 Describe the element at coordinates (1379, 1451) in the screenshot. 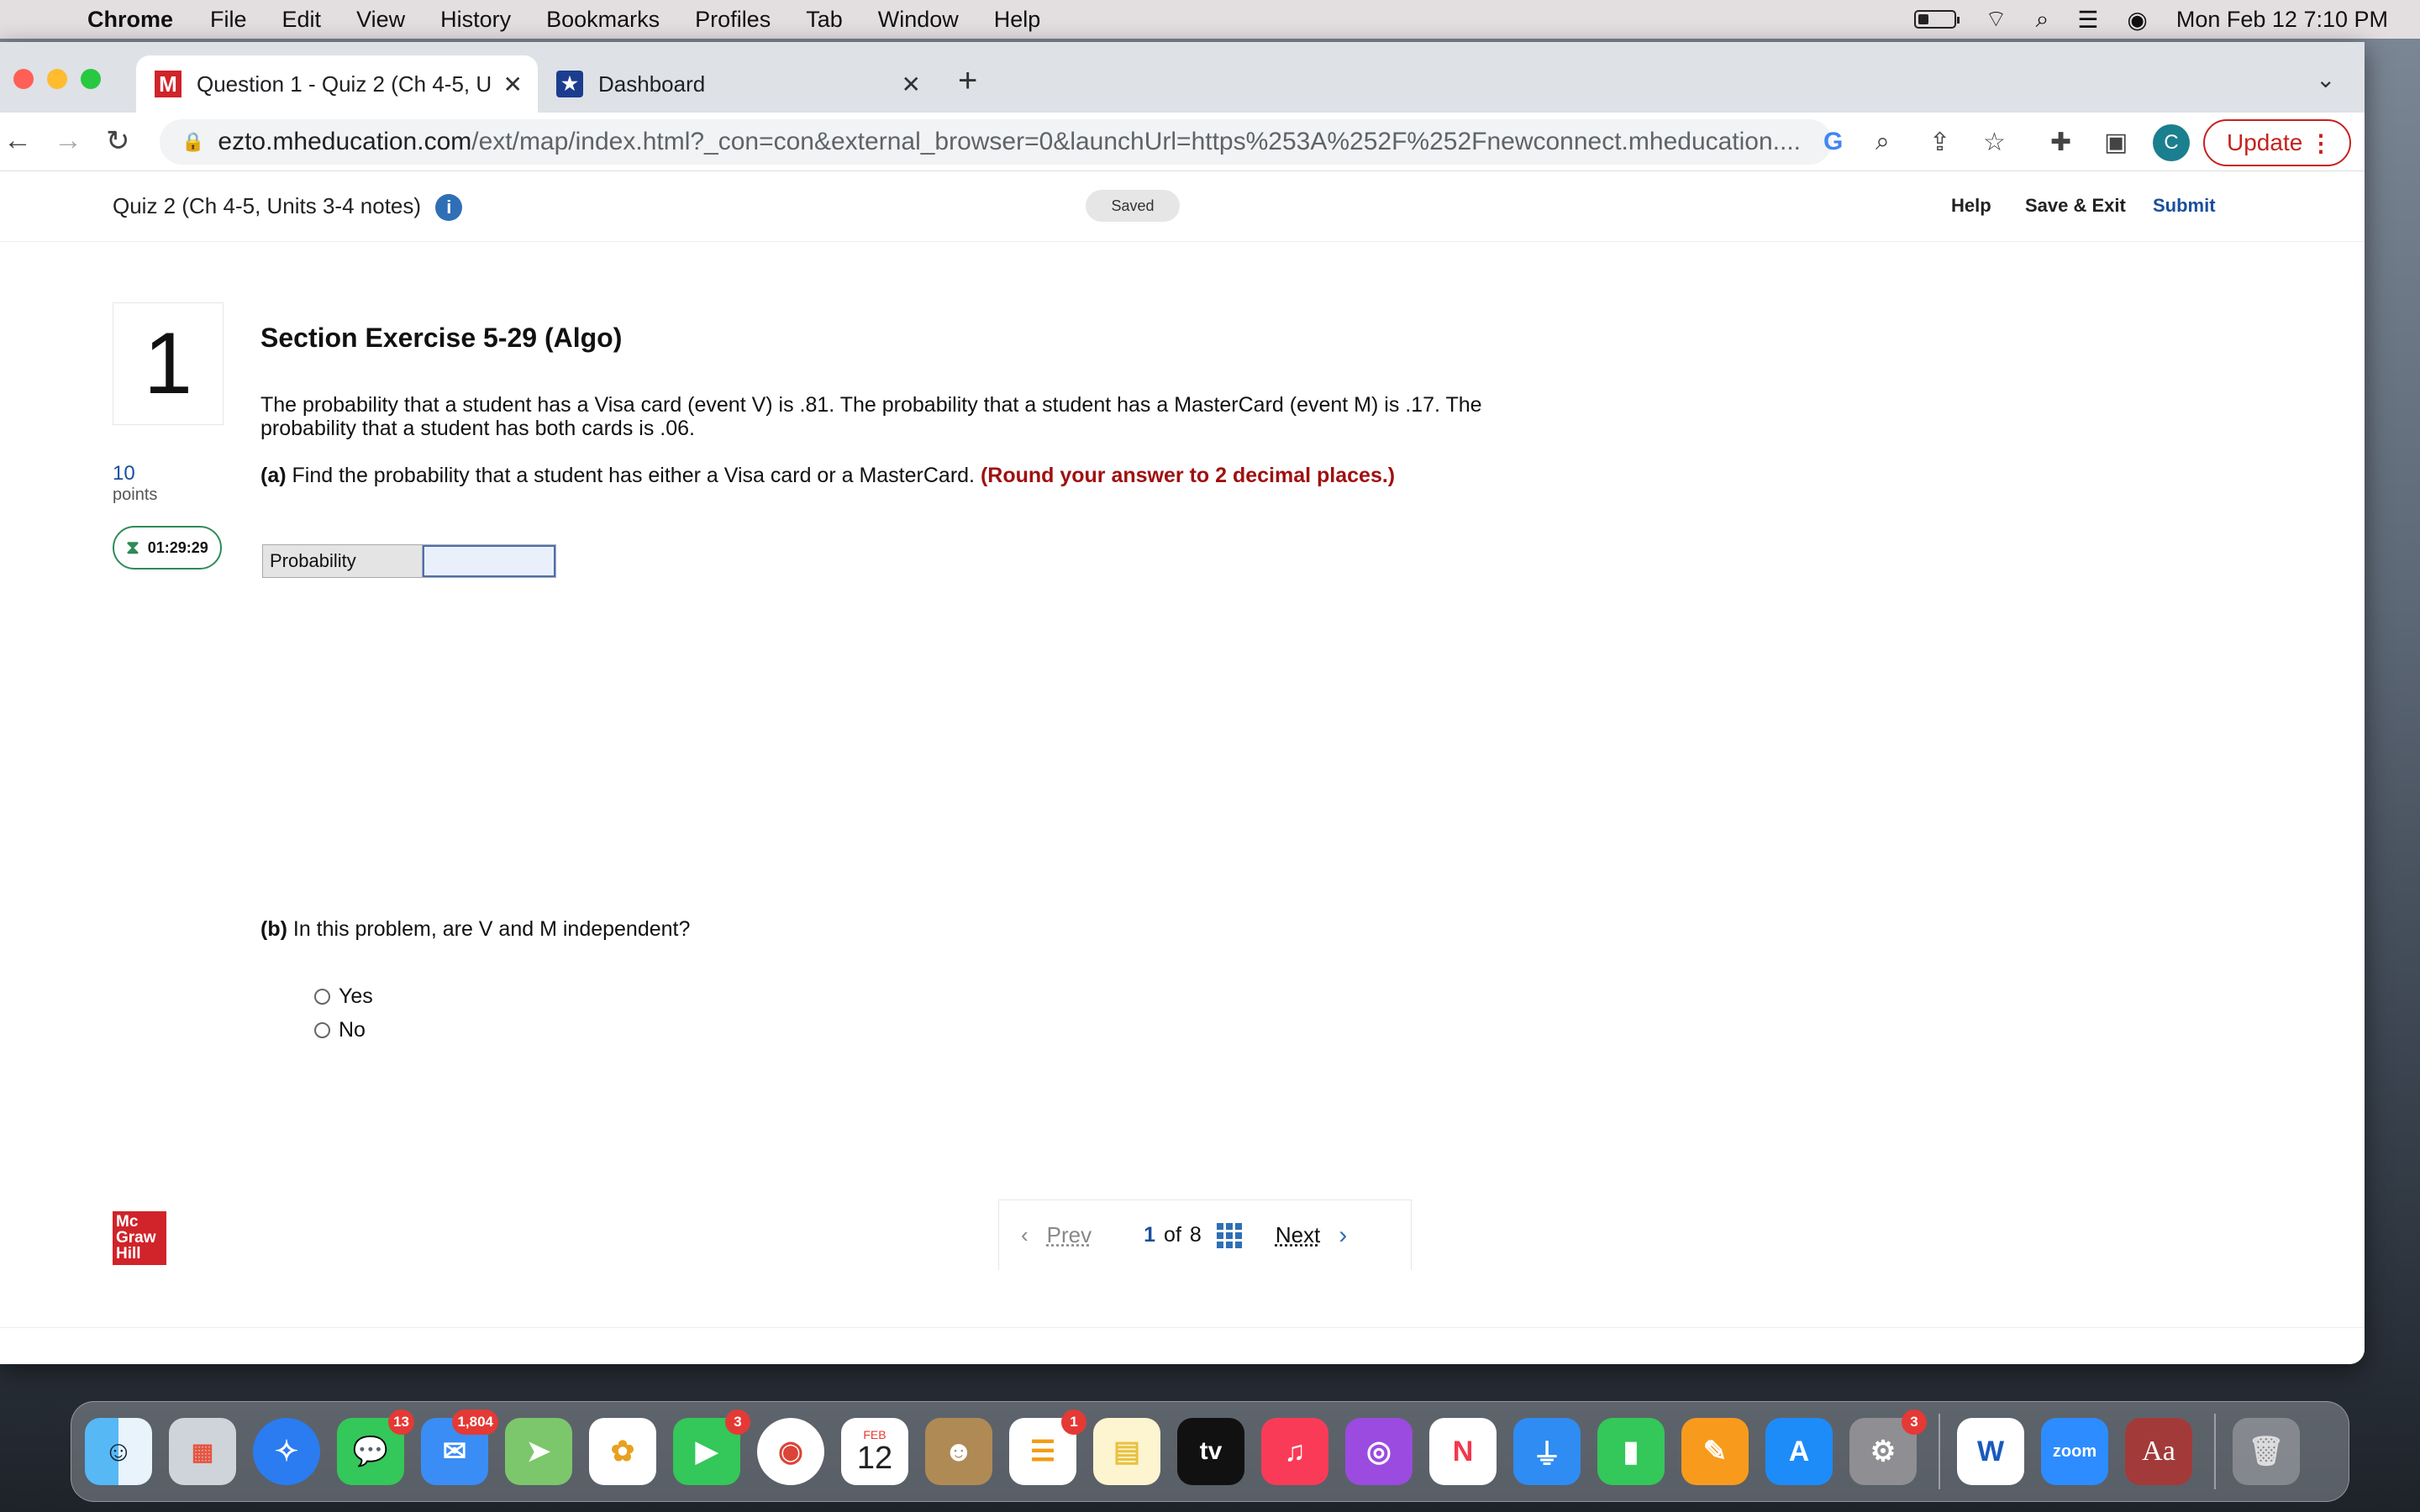

I see `podcasts-icon: ◎` at that location.